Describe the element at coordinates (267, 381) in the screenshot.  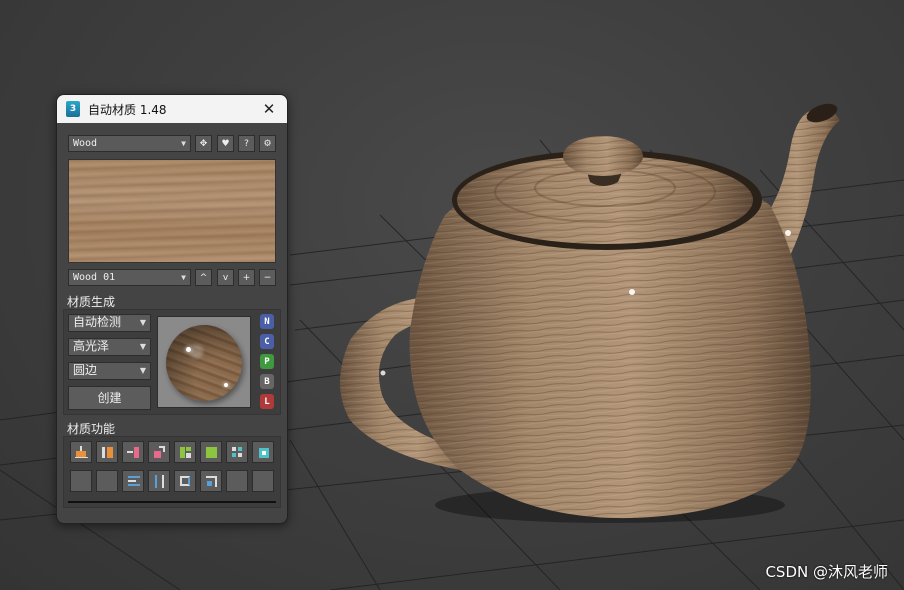
I see `bump-map-button: B` at that location.